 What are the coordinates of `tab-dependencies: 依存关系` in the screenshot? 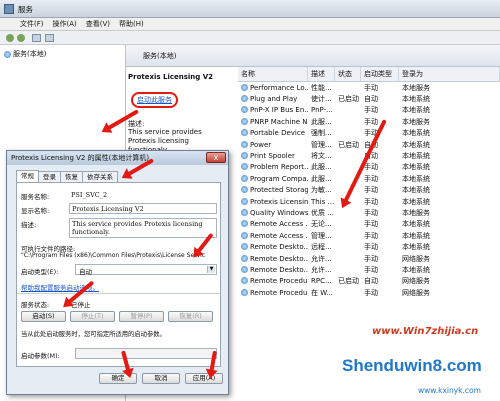 It's located at (100, 176).